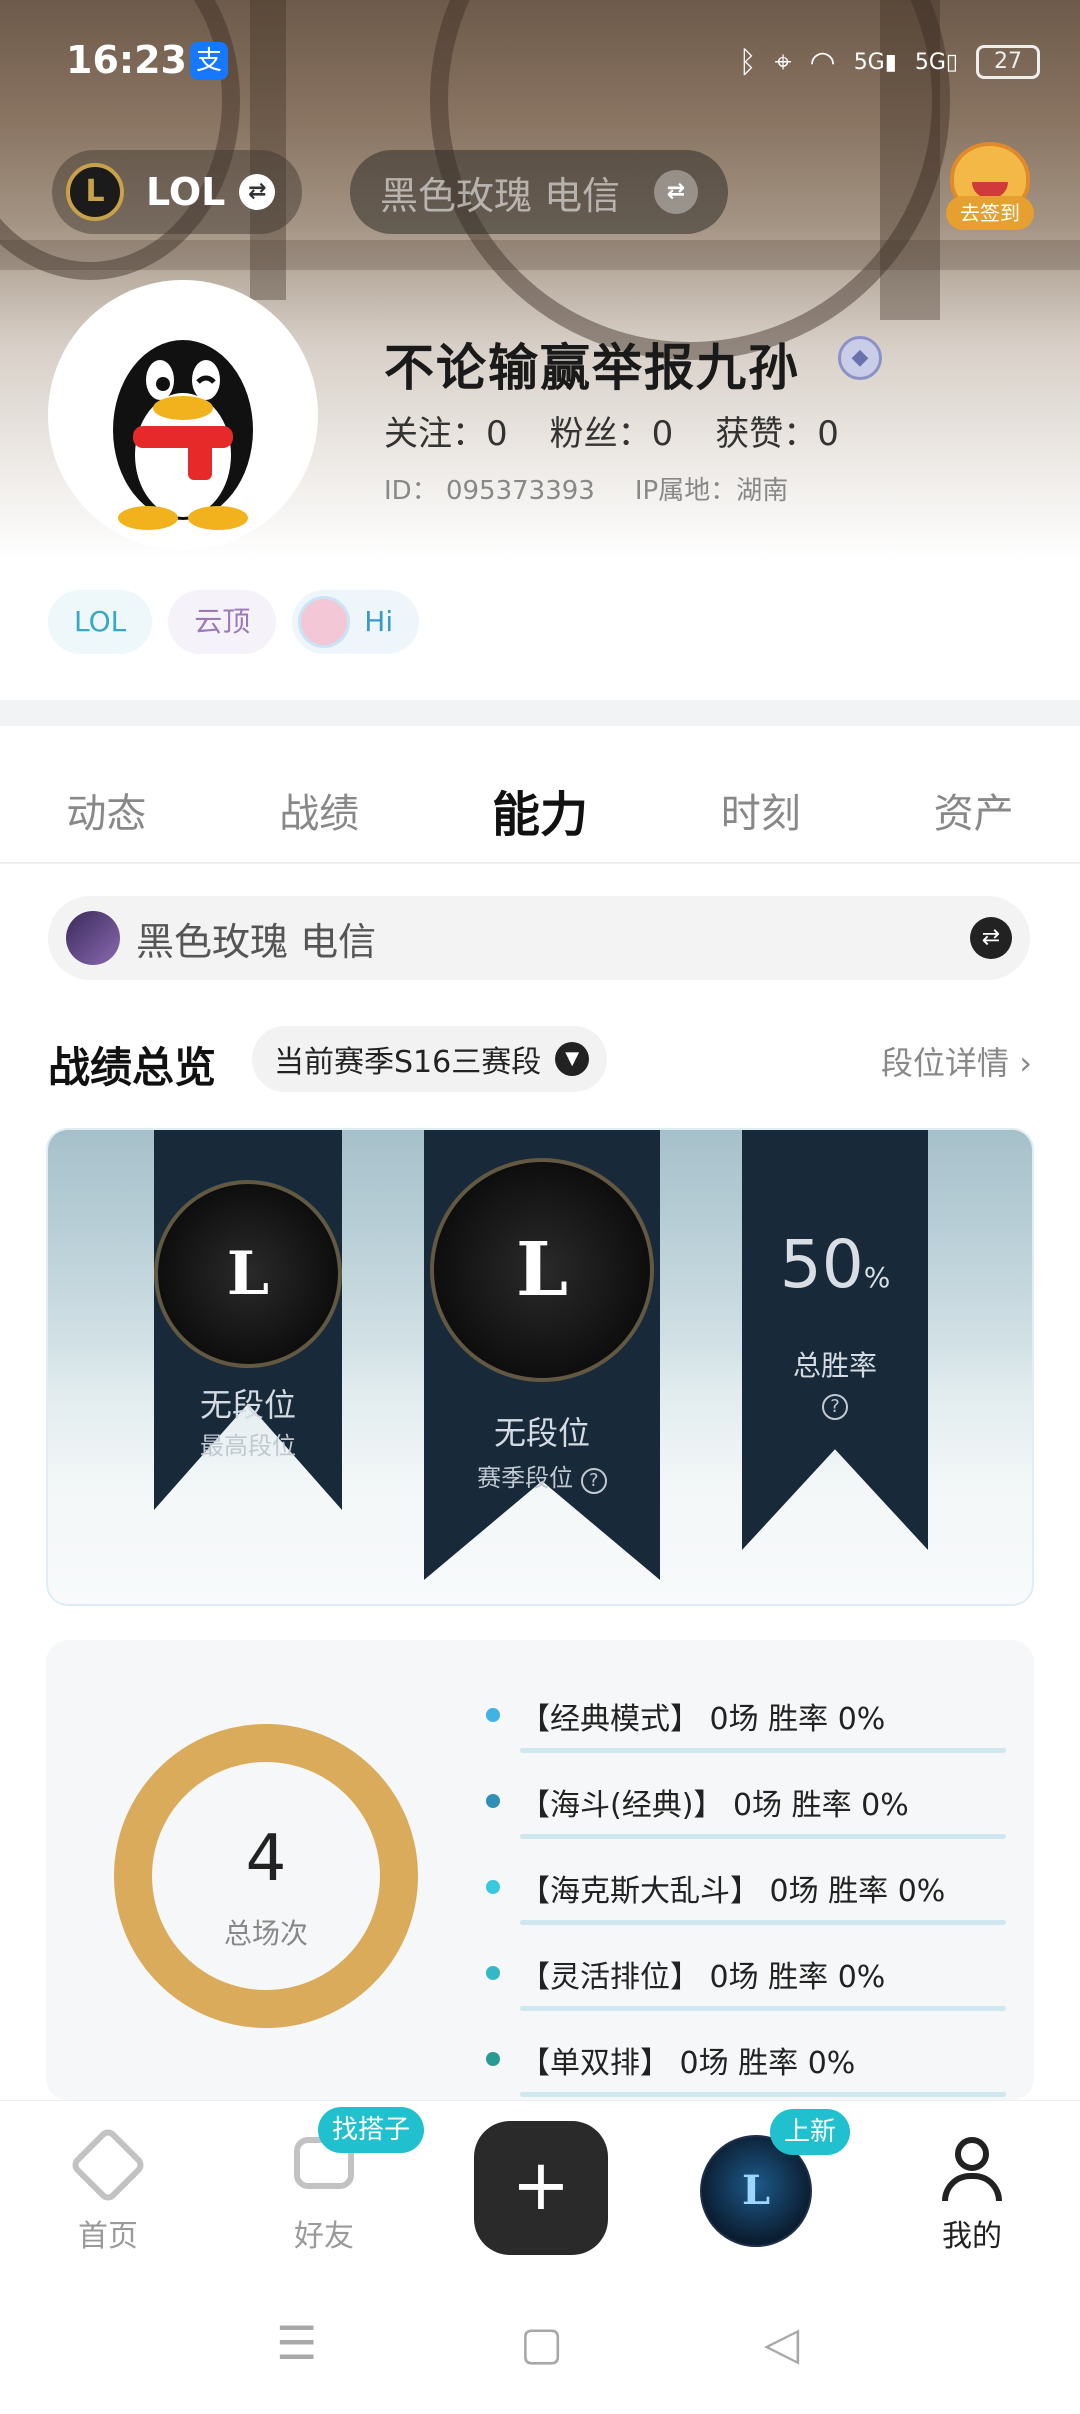 This screenshot has width=1080, height=2414. I want to click on fans-stat: 粉丝：0, so click(612, 430).